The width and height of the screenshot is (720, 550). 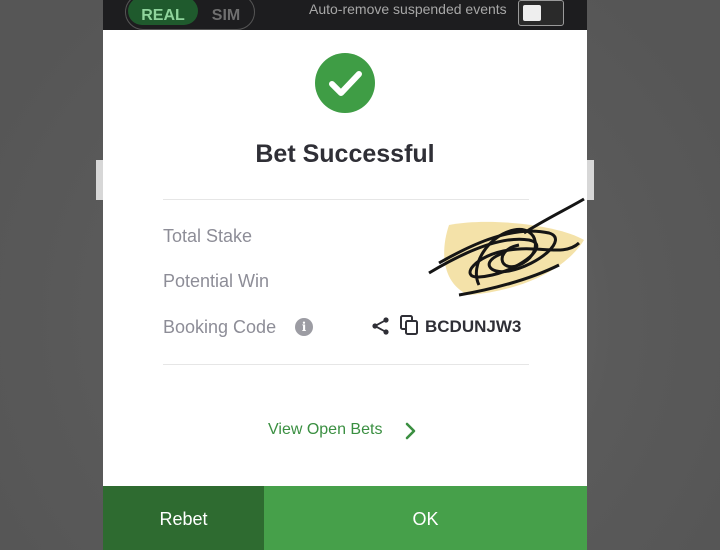 What do you see at coordinates (208, 236) in the screenshot?
I see `total-stake-label: Total Stake` at bounding box center [208, 236].